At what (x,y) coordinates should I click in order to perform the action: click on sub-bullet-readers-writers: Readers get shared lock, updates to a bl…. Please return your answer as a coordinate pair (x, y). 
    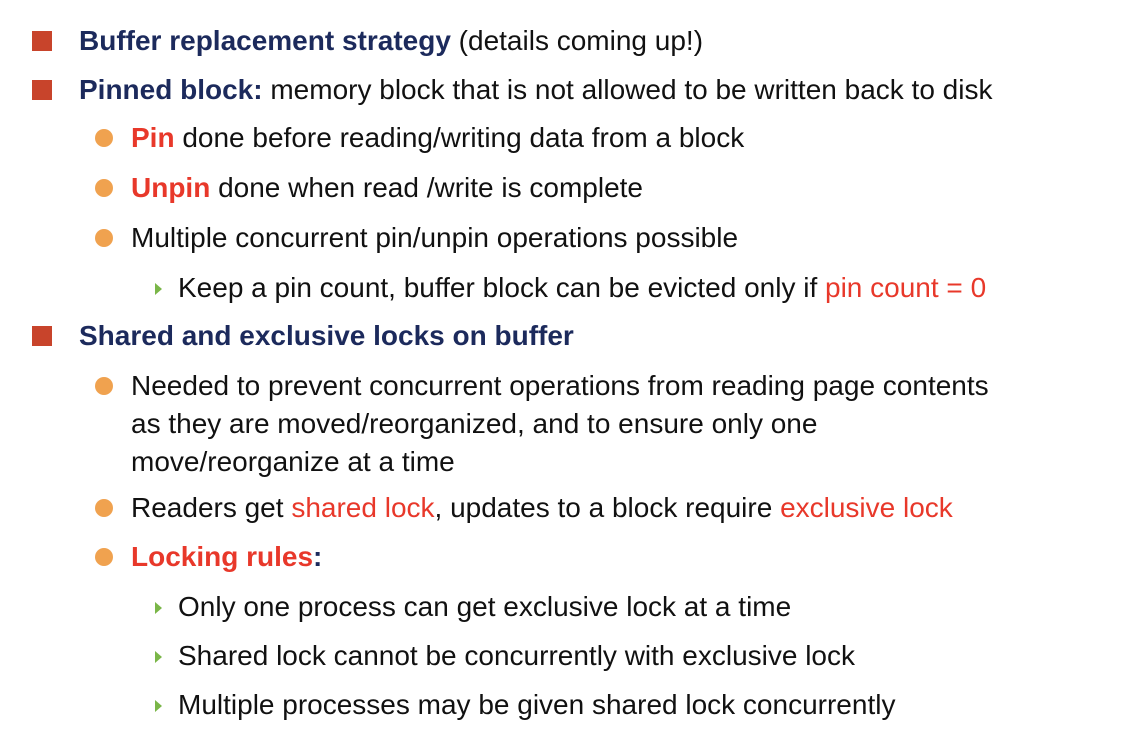
    Looking at the image, I should click on (542, 508).